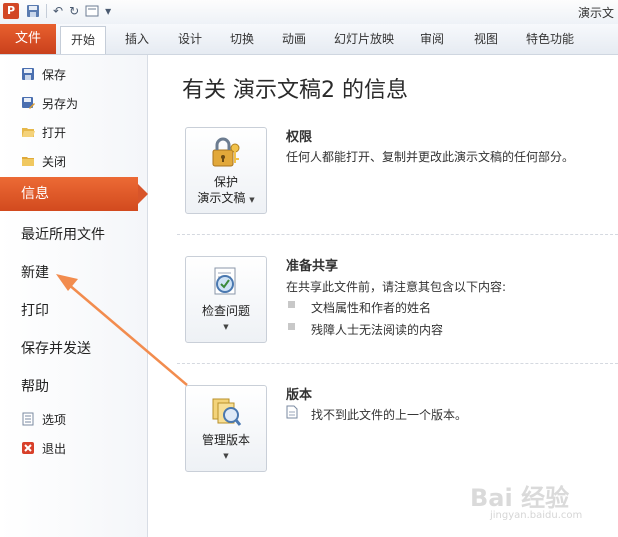 The image size is (618, 537). What do you see at coordinates (430, 157) in the screenshot?
I see `permissions-description: 任何人都能打开、复制并更改此演示文稿的任何部分。` at bounding box center [430, 157].